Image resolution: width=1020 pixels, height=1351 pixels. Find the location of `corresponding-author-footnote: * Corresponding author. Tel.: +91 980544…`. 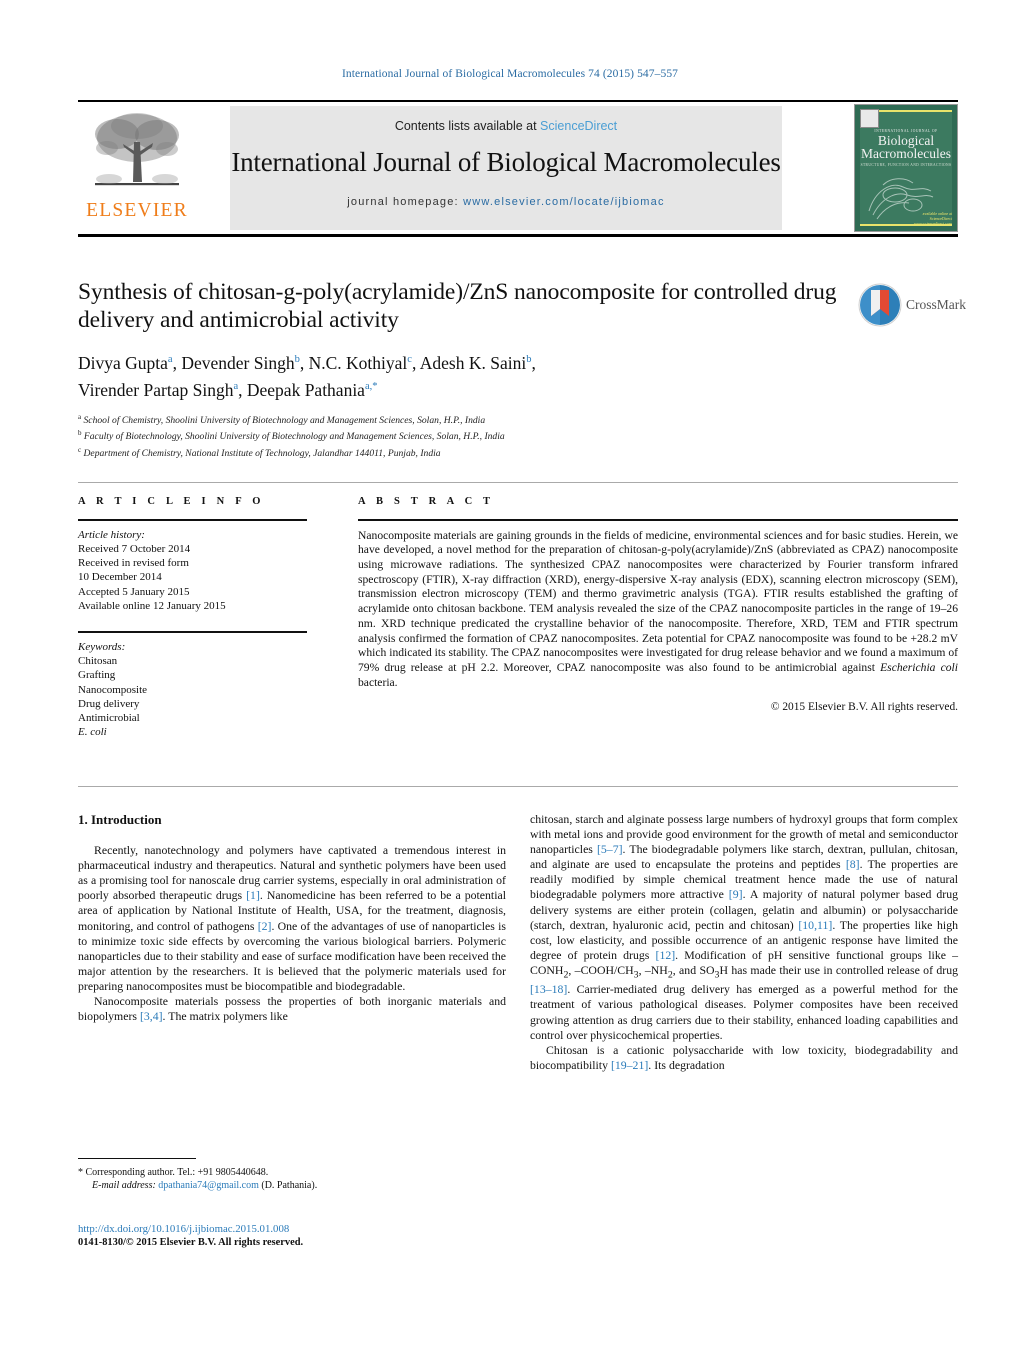

corresponding-author-footnote: * Corresponding author. Tel.: +91 980544… is located at coordinates (292, 1175).